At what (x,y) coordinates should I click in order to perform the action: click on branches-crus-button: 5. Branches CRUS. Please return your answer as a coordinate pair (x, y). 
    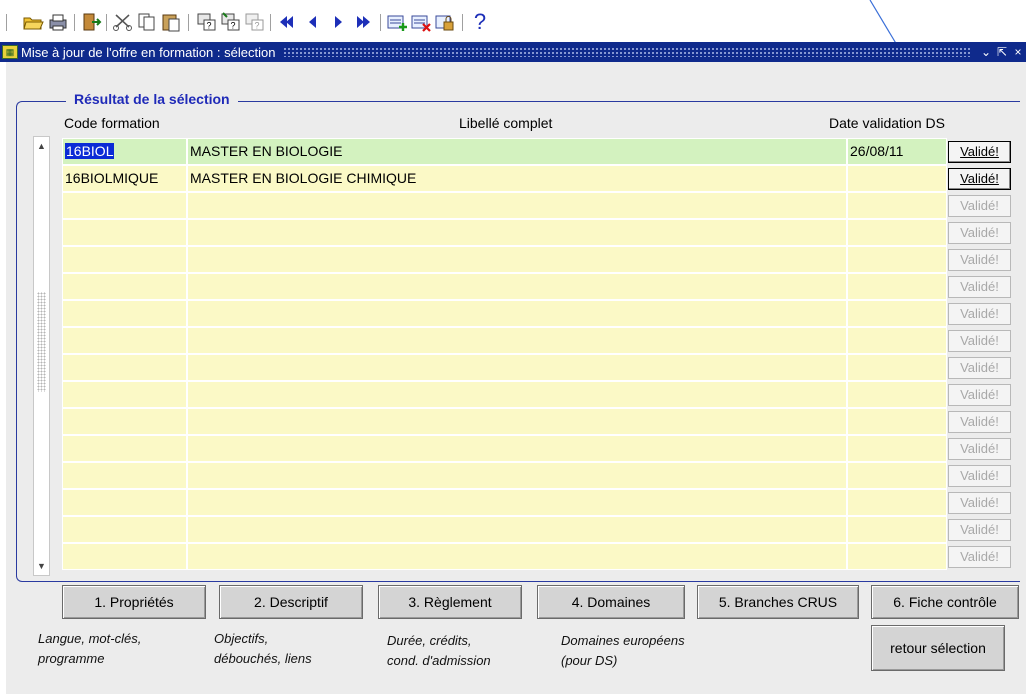
    Looking at the image, I should click on (778, 602).